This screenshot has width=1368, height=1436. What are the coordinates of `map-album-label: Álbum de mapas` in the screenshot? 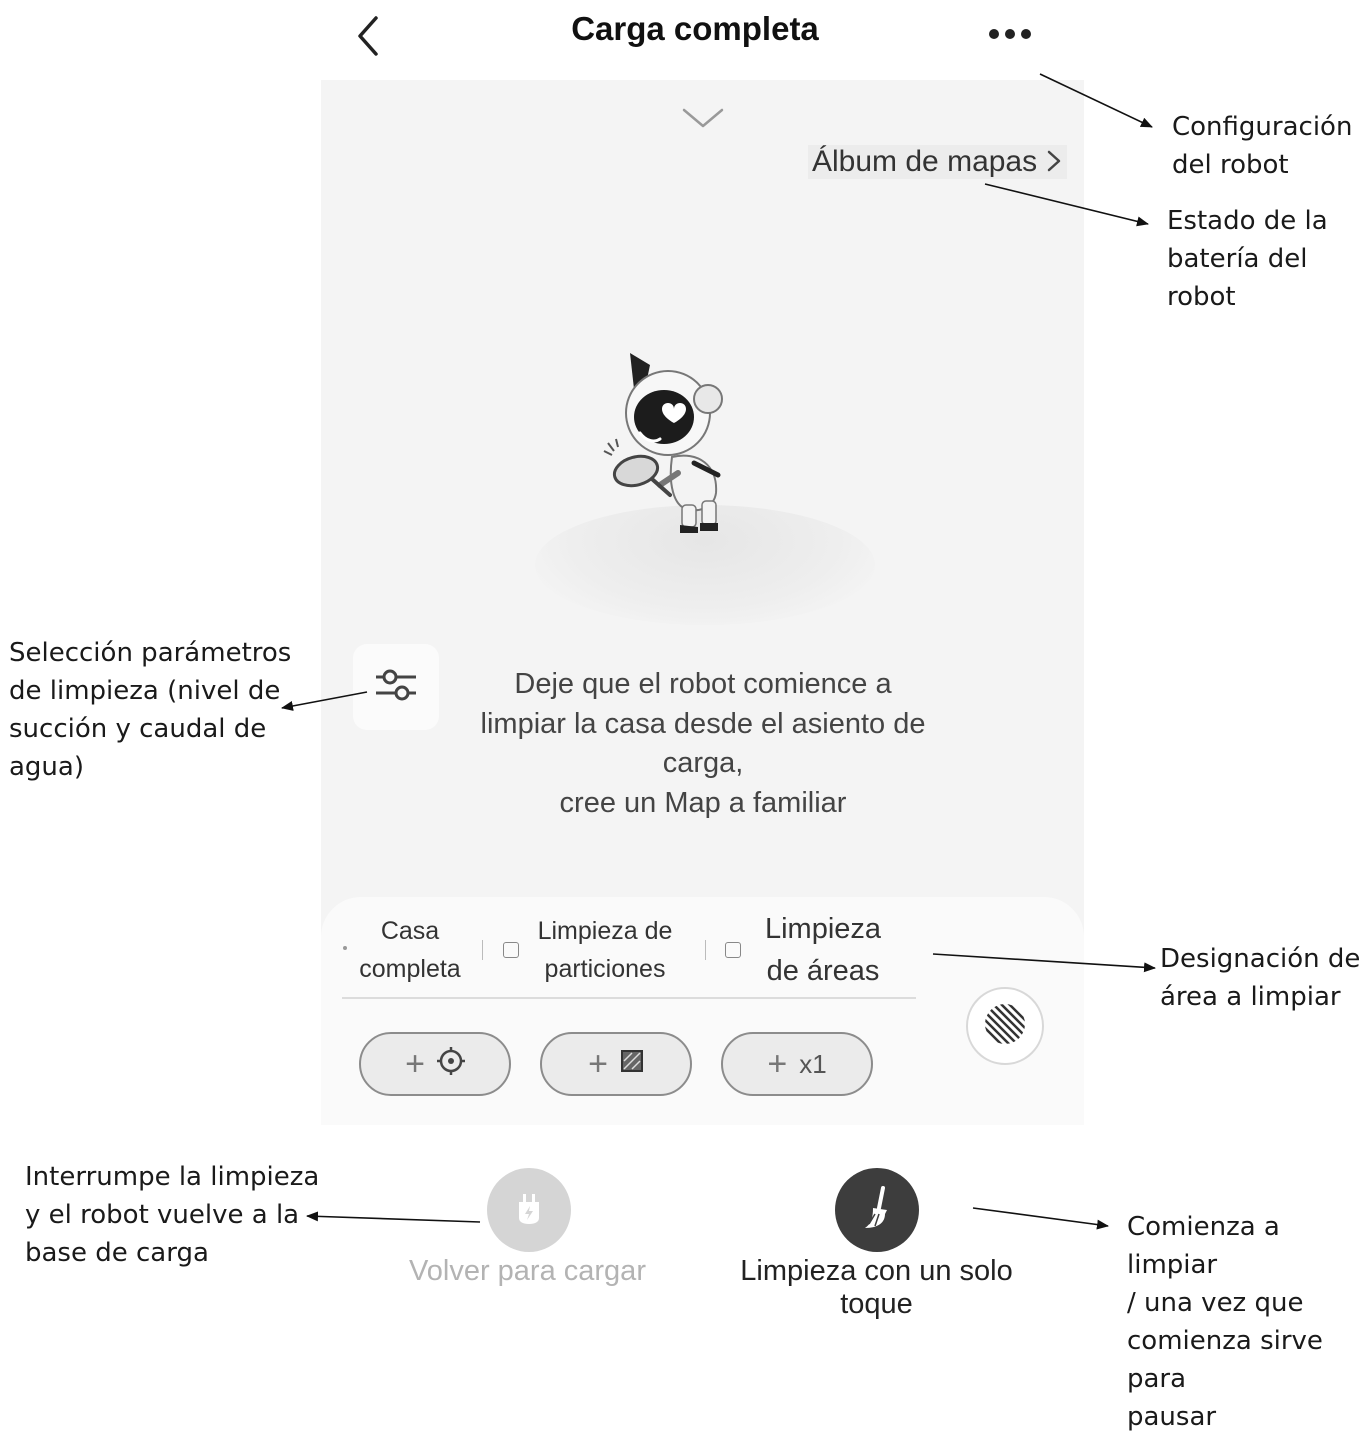 It's located at (925, 161).